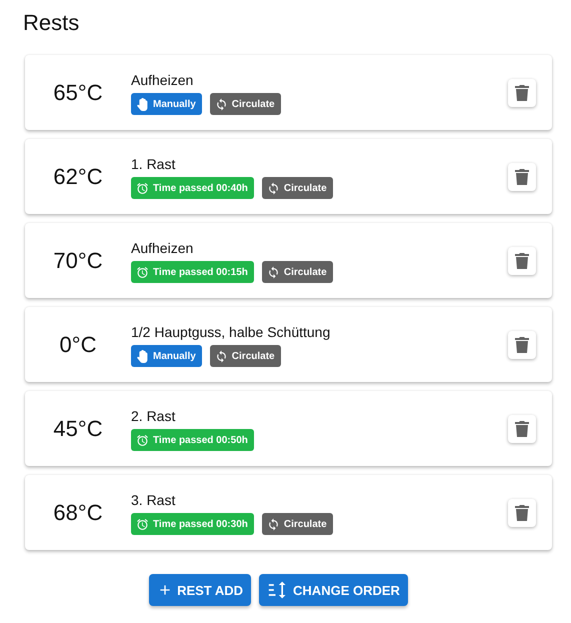 This screenshot has height=623, width=571. Describe the element at coordinates (78, 93) in the screenshot. I see `temperature: 65°C` at that location.